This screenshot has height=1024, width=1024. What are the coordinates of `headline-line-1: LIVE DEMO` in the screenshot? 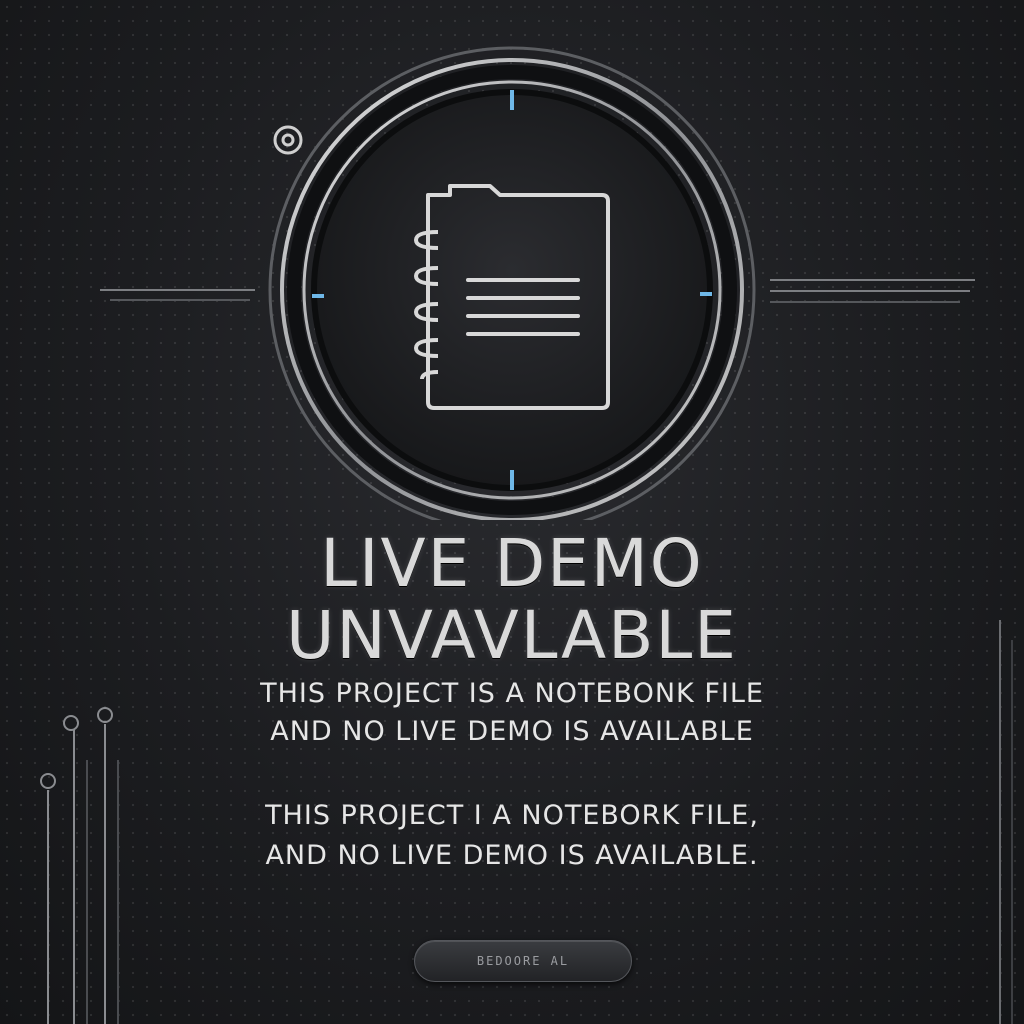 It's located at (512, 563).